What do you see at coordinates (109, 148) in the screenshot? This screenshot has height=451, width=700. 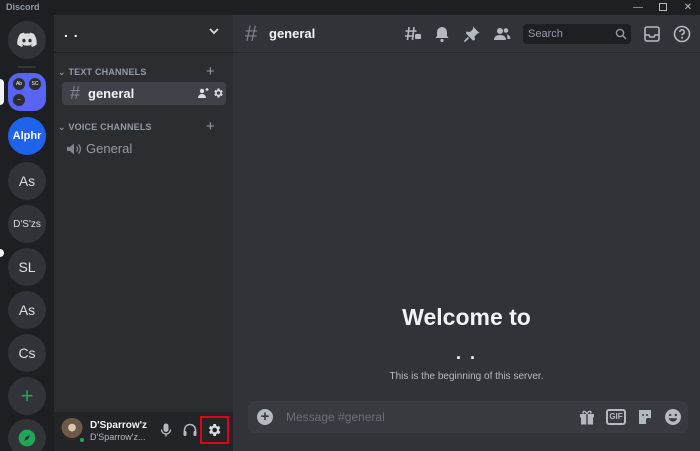 I see `channel-label: General` at bounding box center [109, 148].